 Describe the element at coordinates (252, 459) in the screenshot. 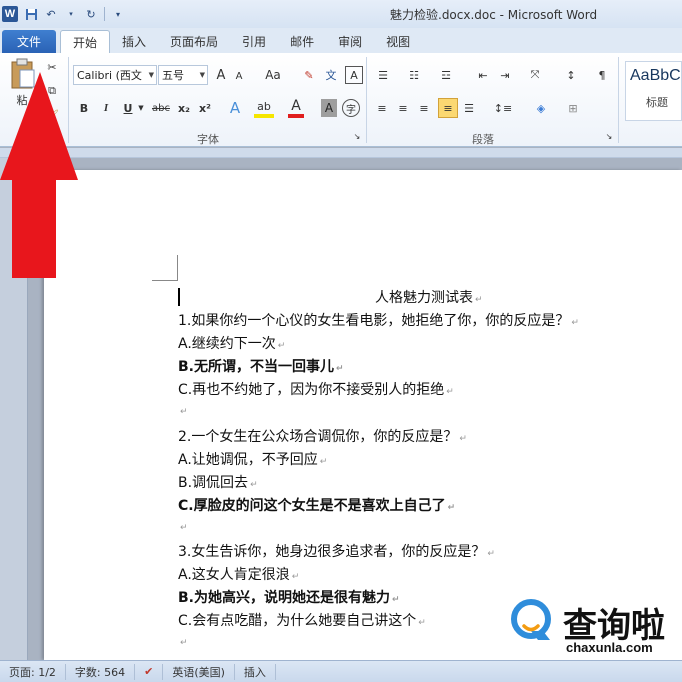

I see `document-line: A.让她调侃，不予回应 ↵` at that location.